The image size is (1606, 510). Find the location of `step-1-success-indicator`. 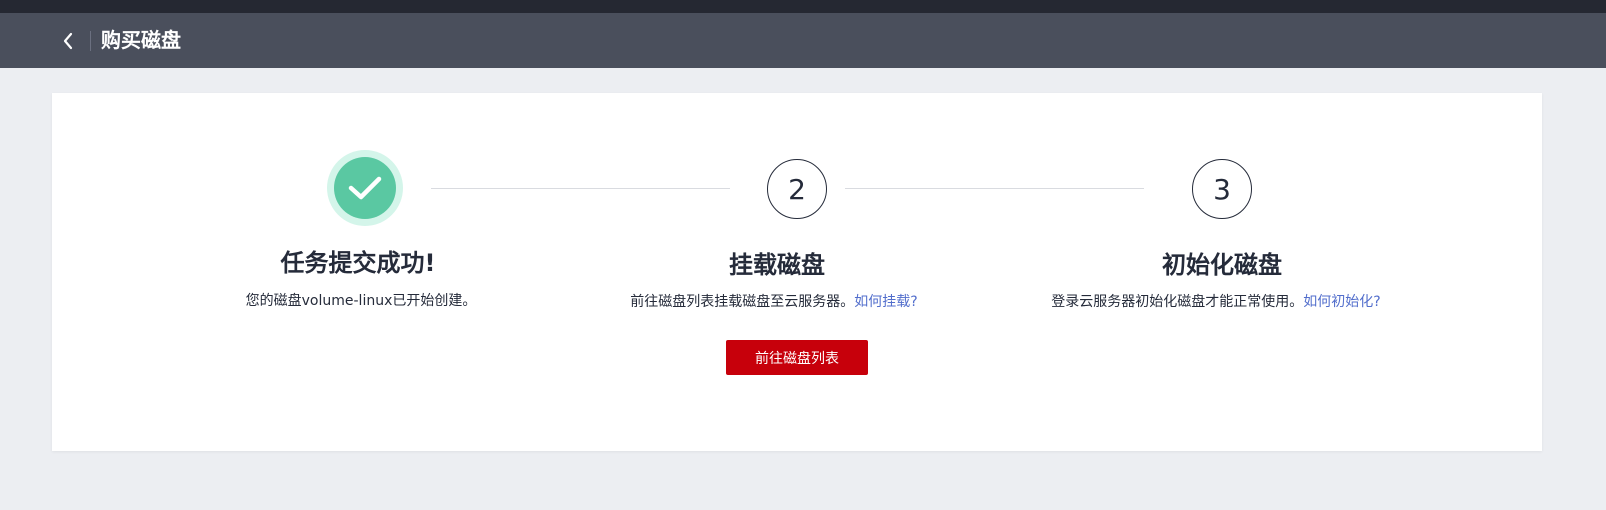

step-1-success-indicator is located at coordinates (365, 188).